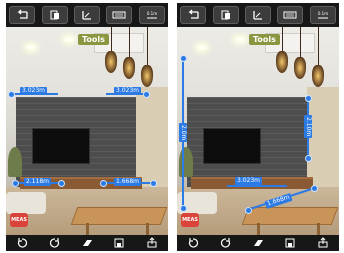 The height and width of the screenshot is (253, 344). What do you see at coordinates (308, 127) in the screenshot?
I see `measure-label: 2.10m` at bounding box center [308, 127].